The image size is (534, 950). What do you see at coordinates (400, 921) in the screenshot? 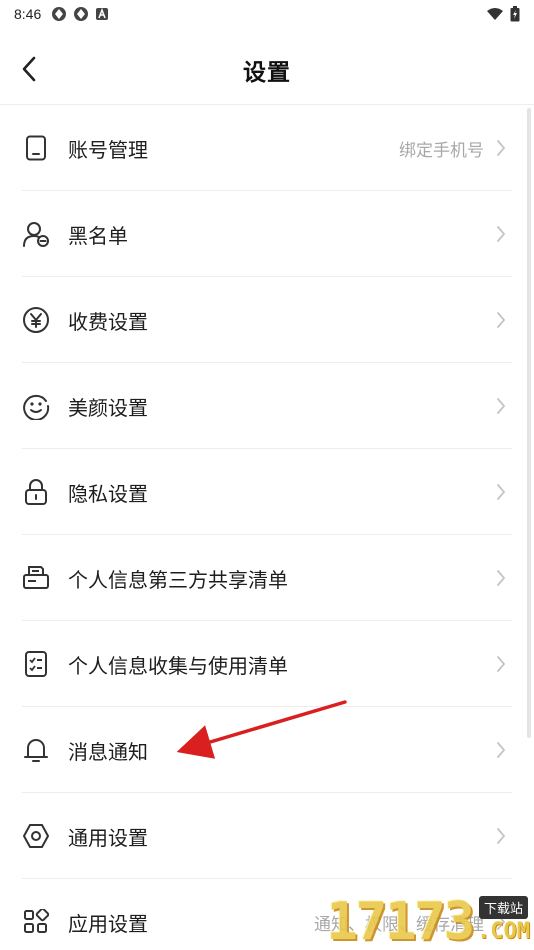
I see `watermark-number: 17173` at bounding box center [400, 921].